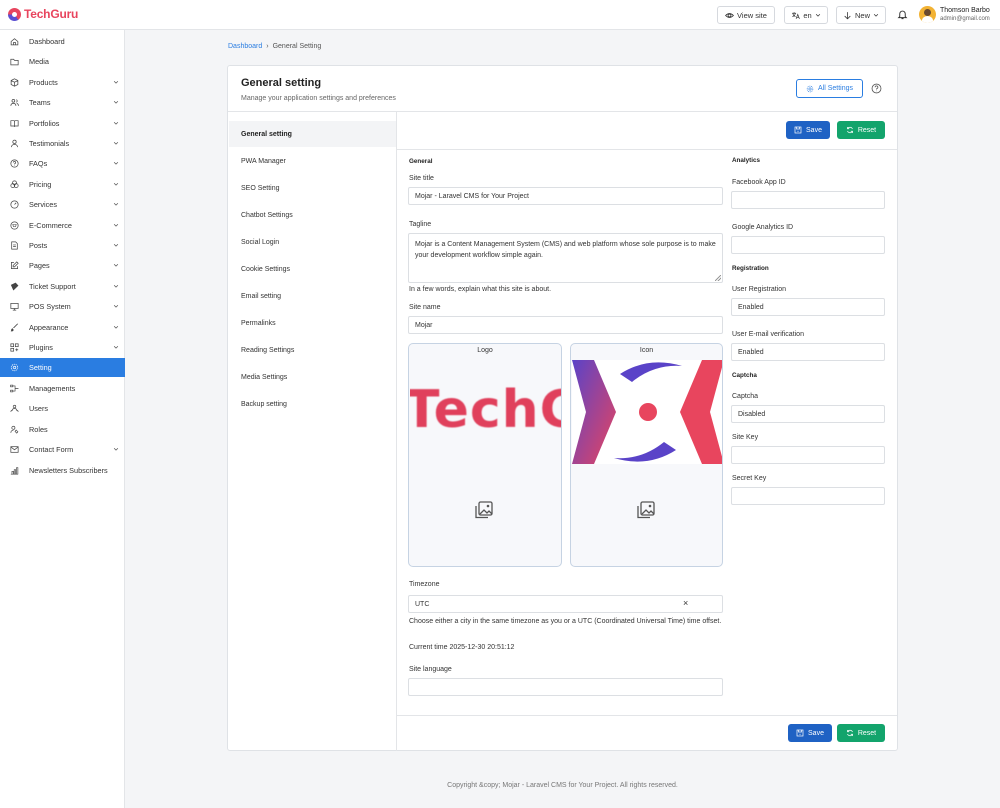 The height and width of the screenshot is (808, 1000). What do you see at coordinates (312, 161) in the screenshot?
I see `settings-menu-pwa: PWA Manager` at bounding box center [312, 161].